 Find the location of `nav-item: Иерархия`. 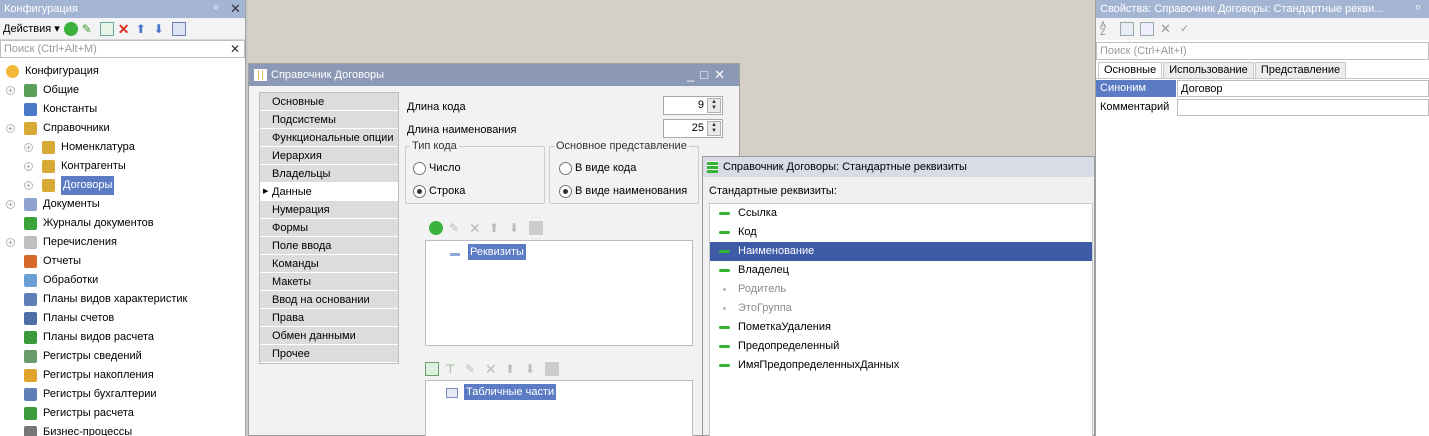

nav-item: Иерархия is located at coordinates (329, 156).